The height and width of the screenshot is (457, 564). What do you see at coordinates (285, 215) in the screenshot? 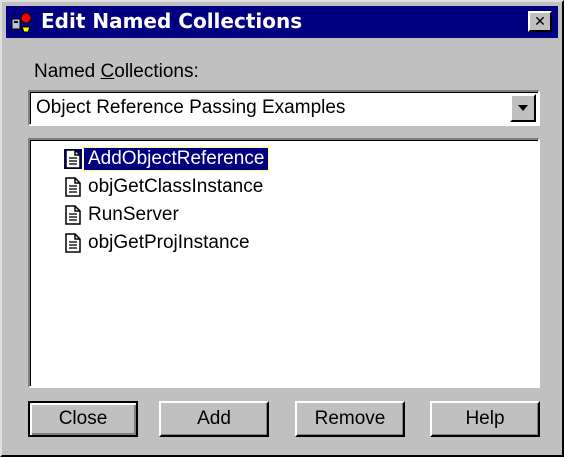
I see `list-item: RunServer` at bounding box center [285, 215].